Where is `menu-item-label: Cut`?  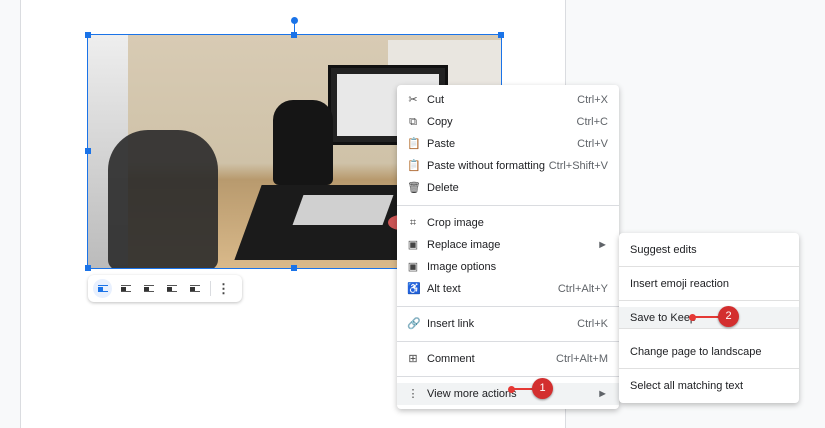 menu-item-label: Cut is located at coordinates (436, 100).